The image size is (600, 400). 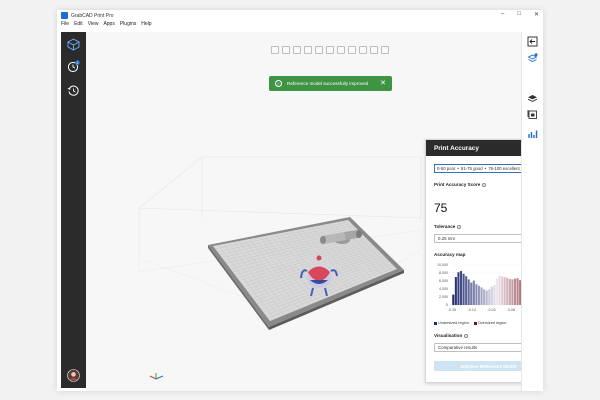 What do you see at coordinates (491, 310) in the screenshot?
I see `x-tick-label: -0.03` at bounding box center [491, 310].